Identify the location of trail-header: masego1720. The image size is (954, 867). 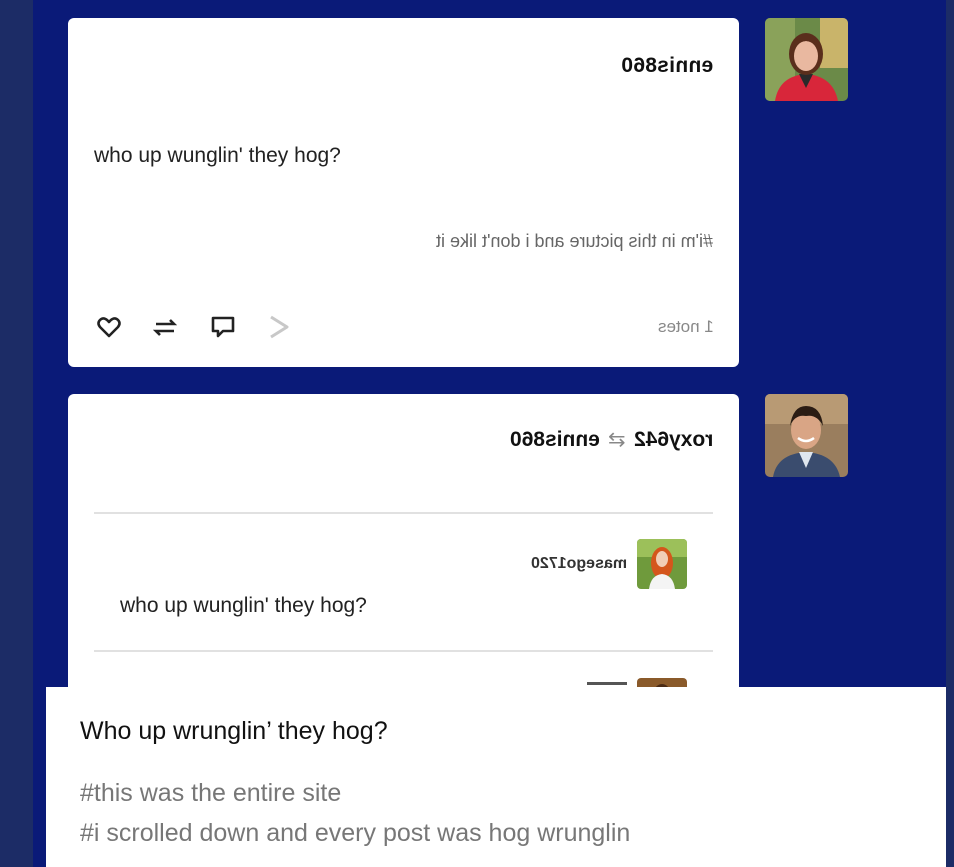
(609, 564).